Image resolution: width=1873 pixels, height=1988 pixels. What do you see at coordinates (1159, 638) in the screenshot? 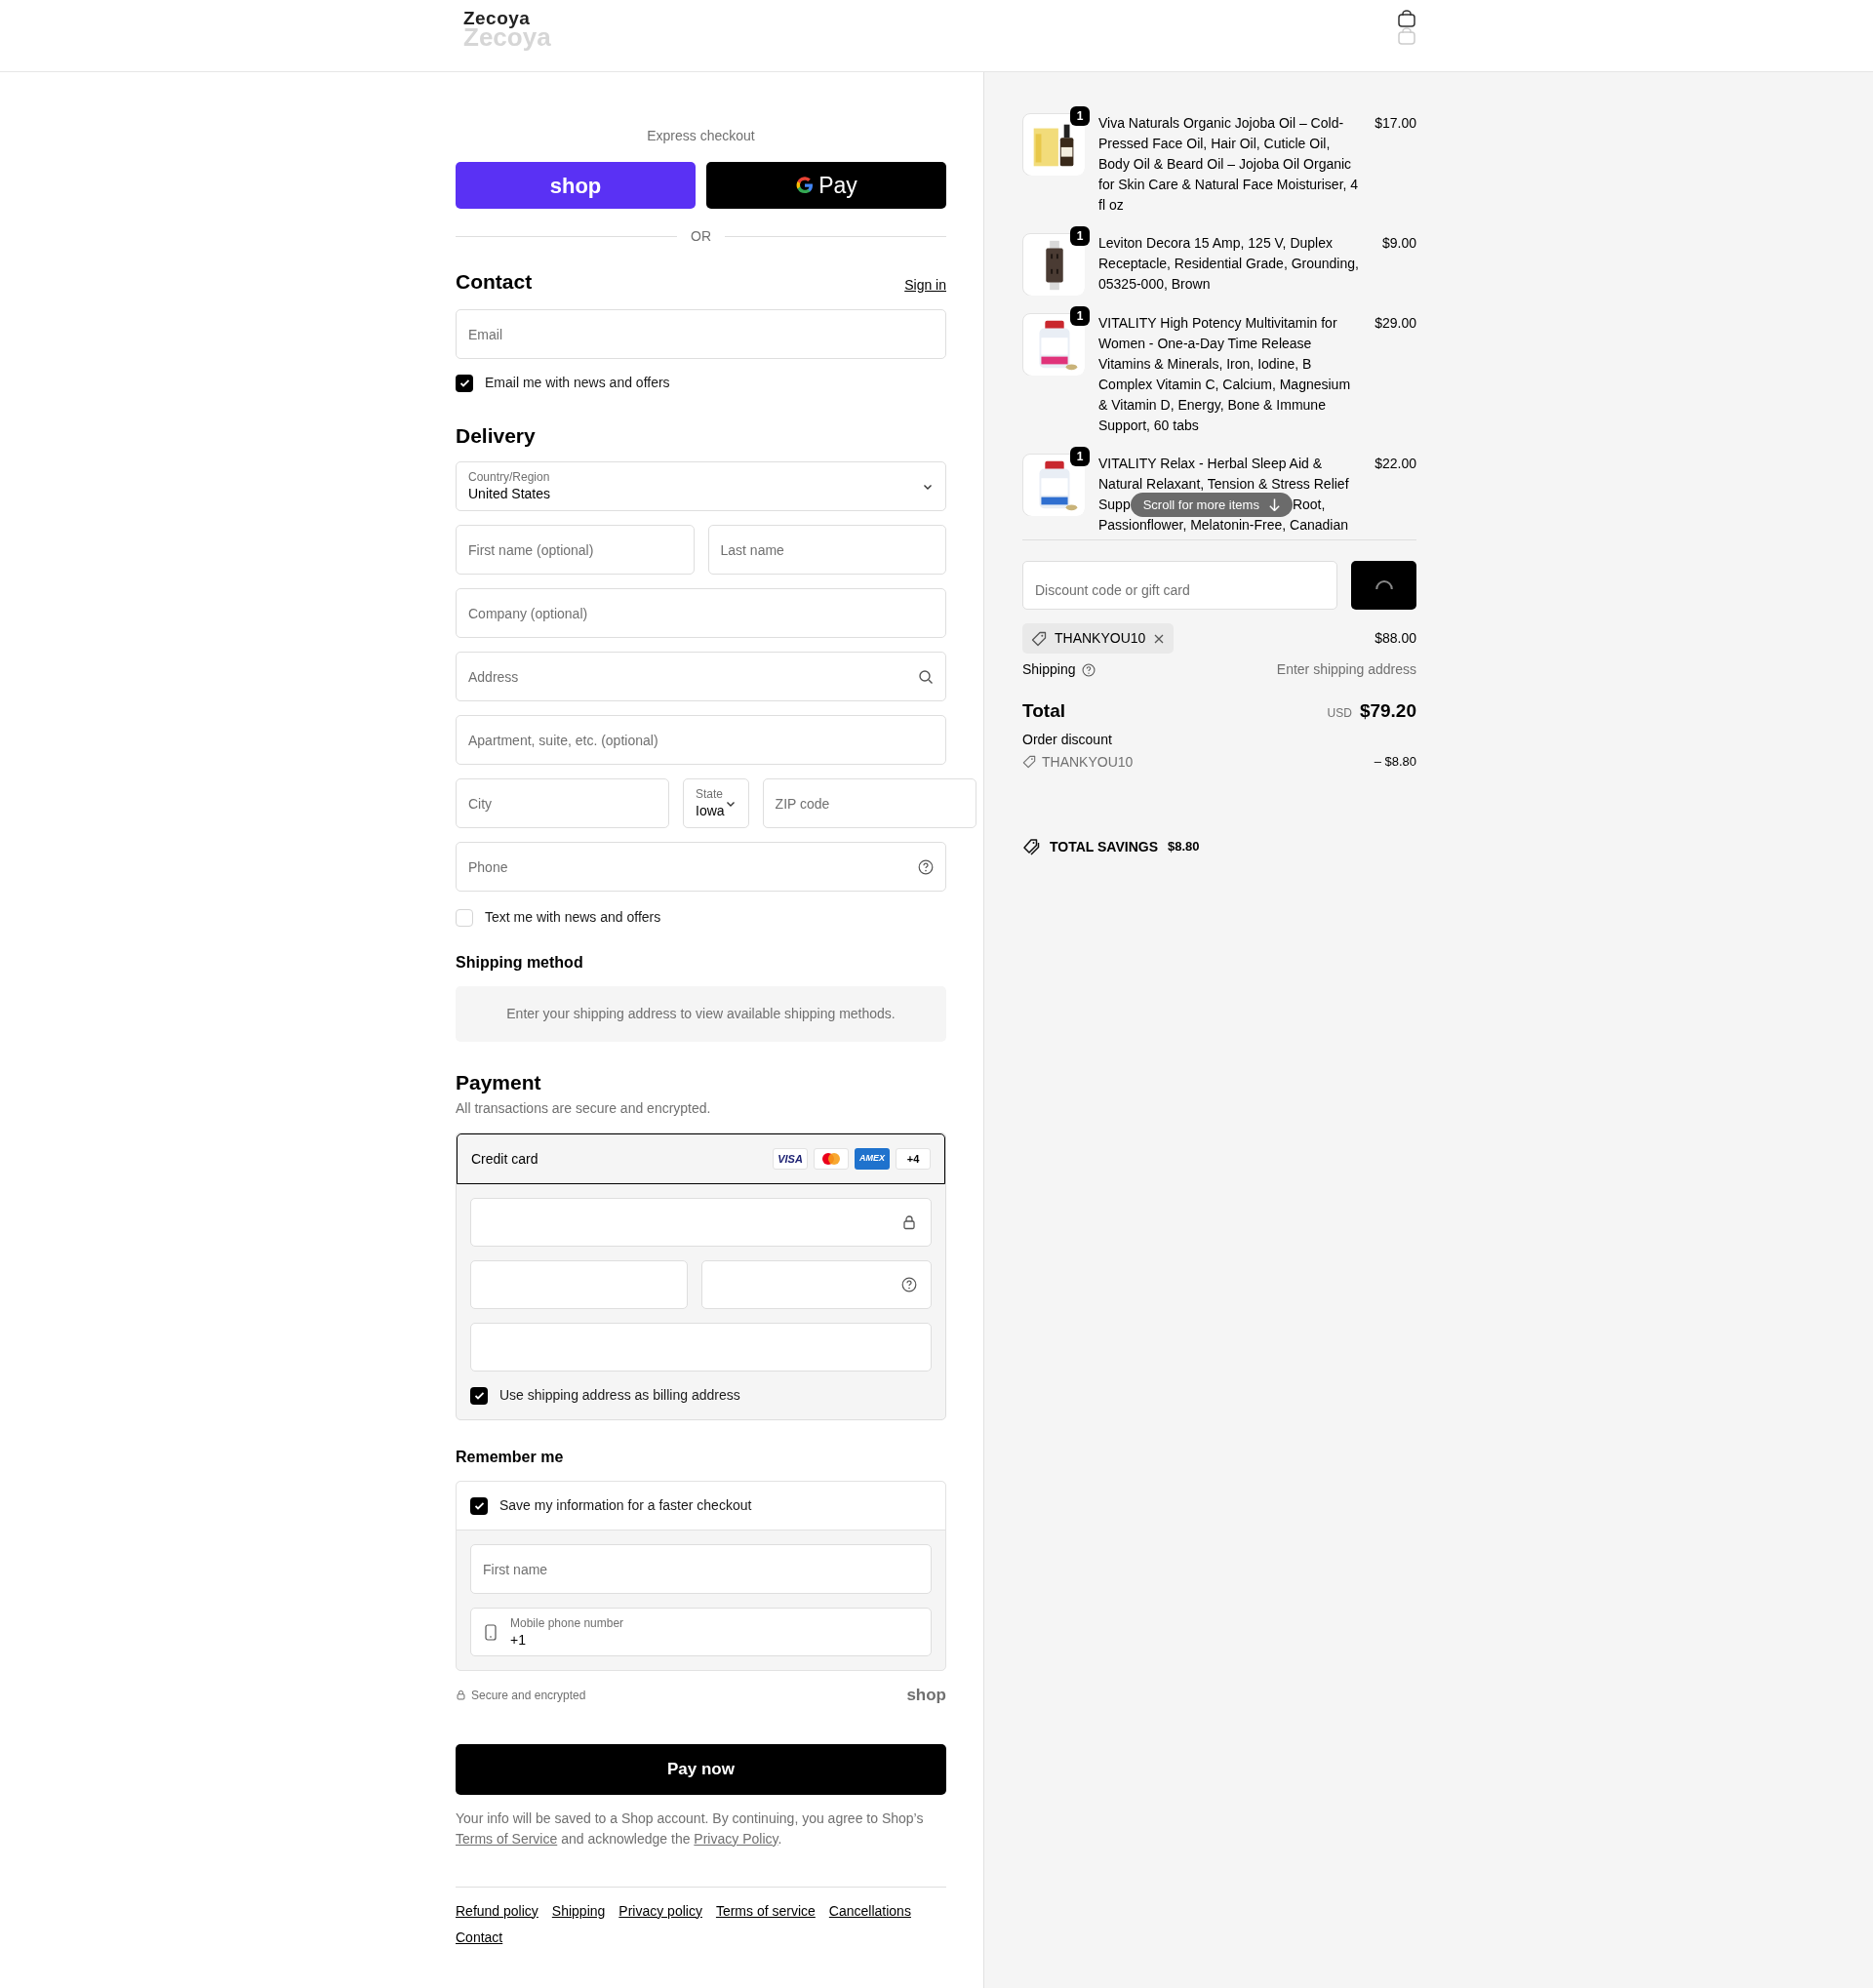
I see `close-icon` at bounding box center [1159, 638].